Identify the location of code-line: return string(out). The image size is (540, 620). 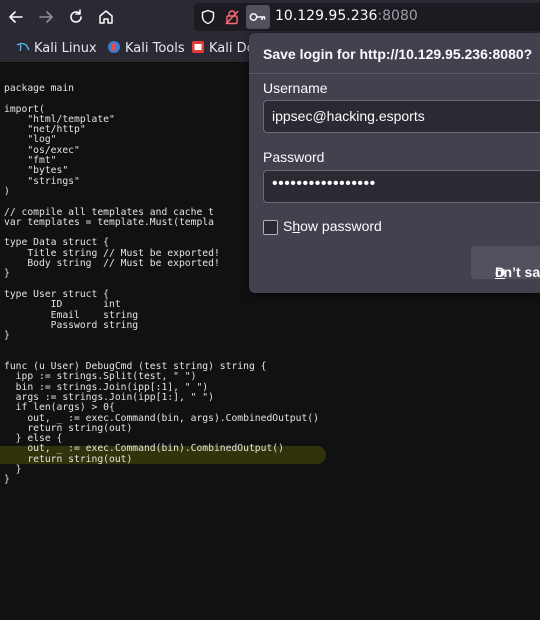
(68, 459).